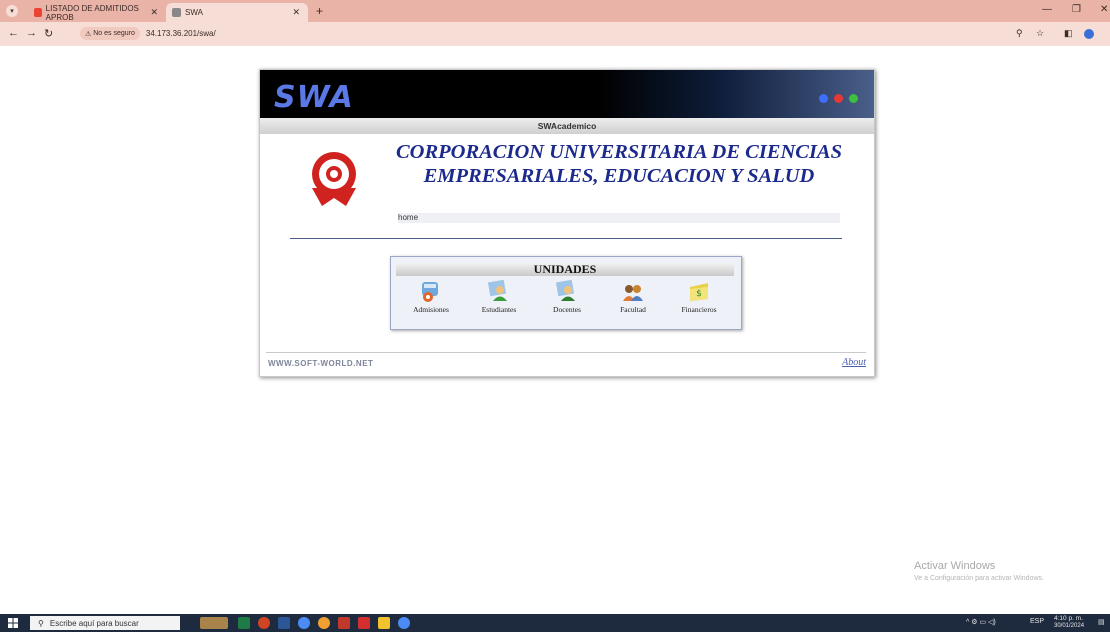 This screenshot has height=632, width=1110. Describe the element at coordinates (304, 623) in the screenshot. I see `chrome-icon` at that location.